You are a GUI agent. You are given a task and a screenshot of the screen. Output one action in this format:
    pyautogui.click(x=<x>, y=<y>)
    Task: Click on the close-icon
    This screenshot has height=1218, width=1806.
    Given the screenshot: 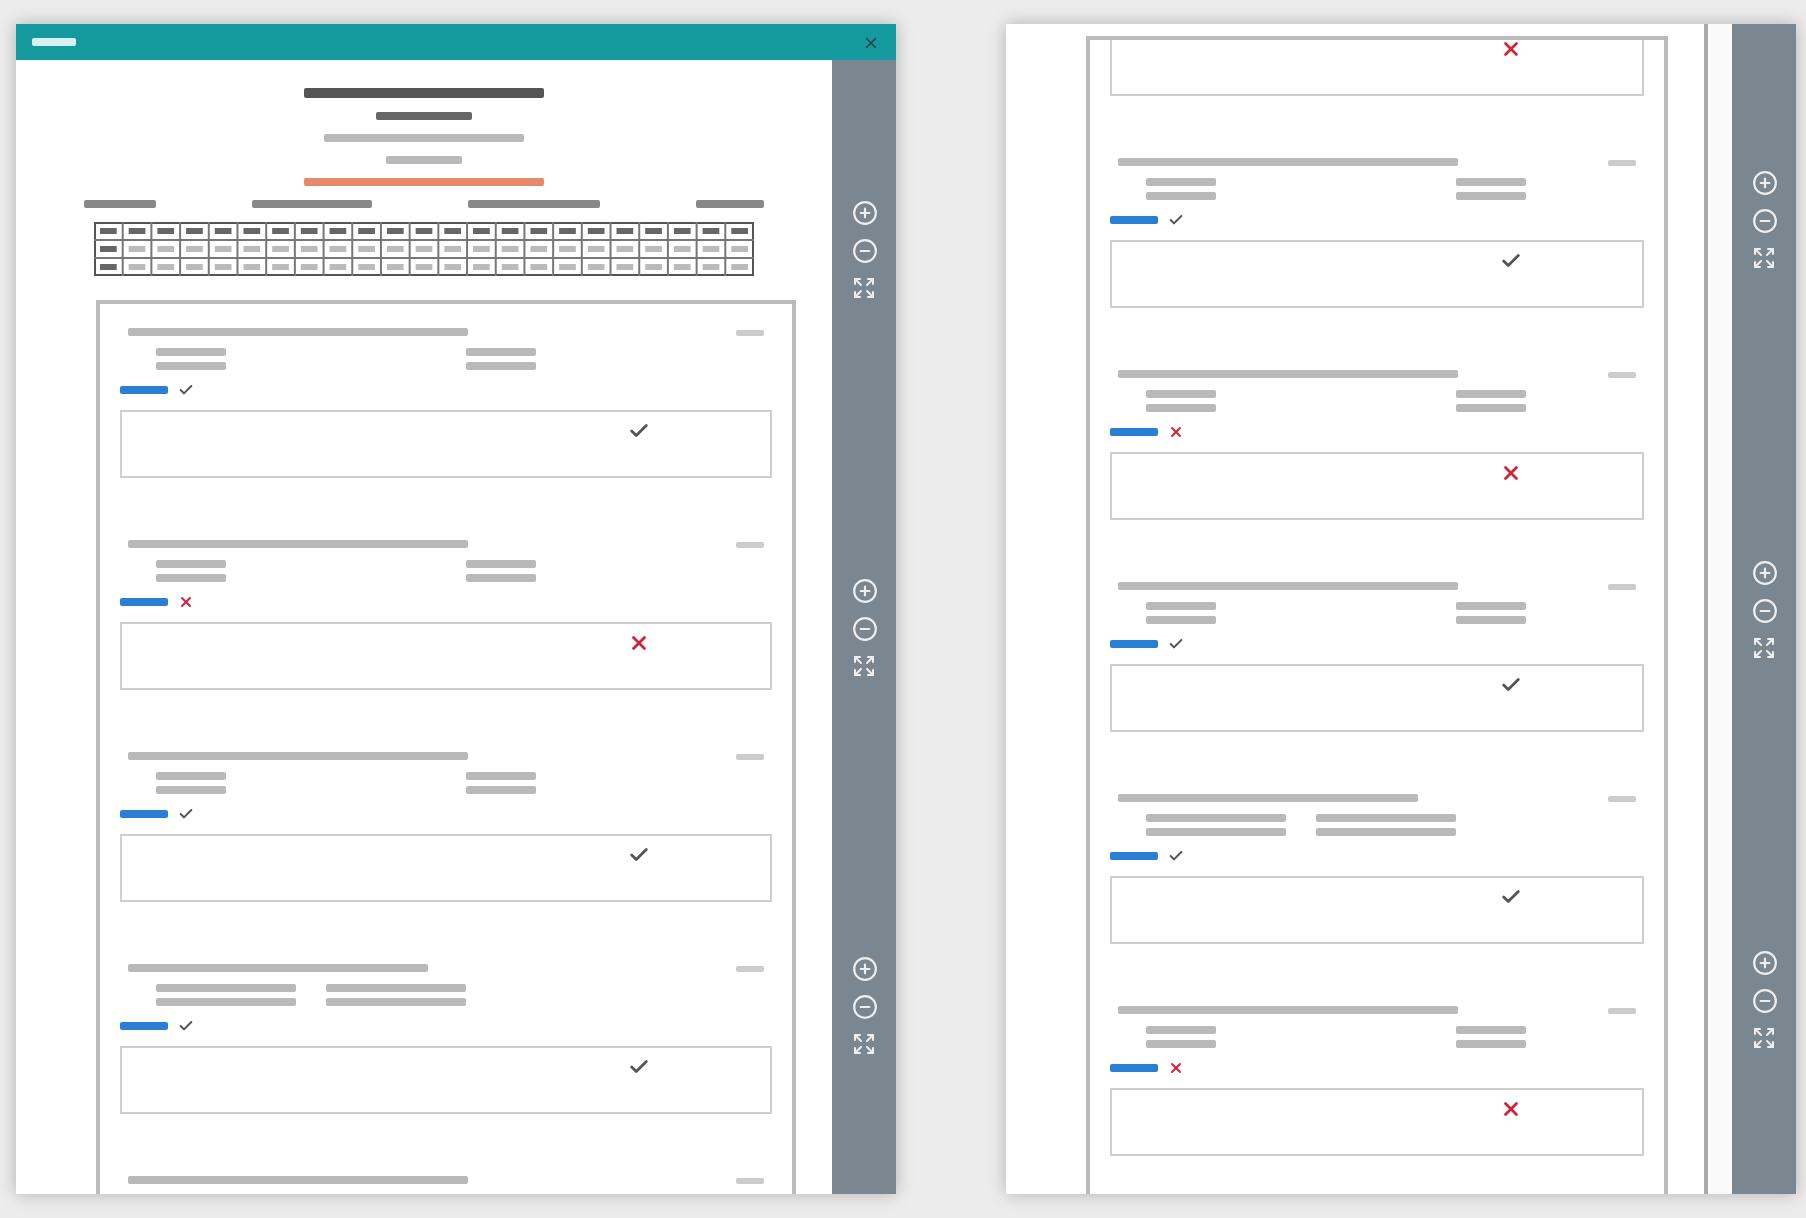 What is the action you would take?
    pyautogui.click(x=871, y=42)
    